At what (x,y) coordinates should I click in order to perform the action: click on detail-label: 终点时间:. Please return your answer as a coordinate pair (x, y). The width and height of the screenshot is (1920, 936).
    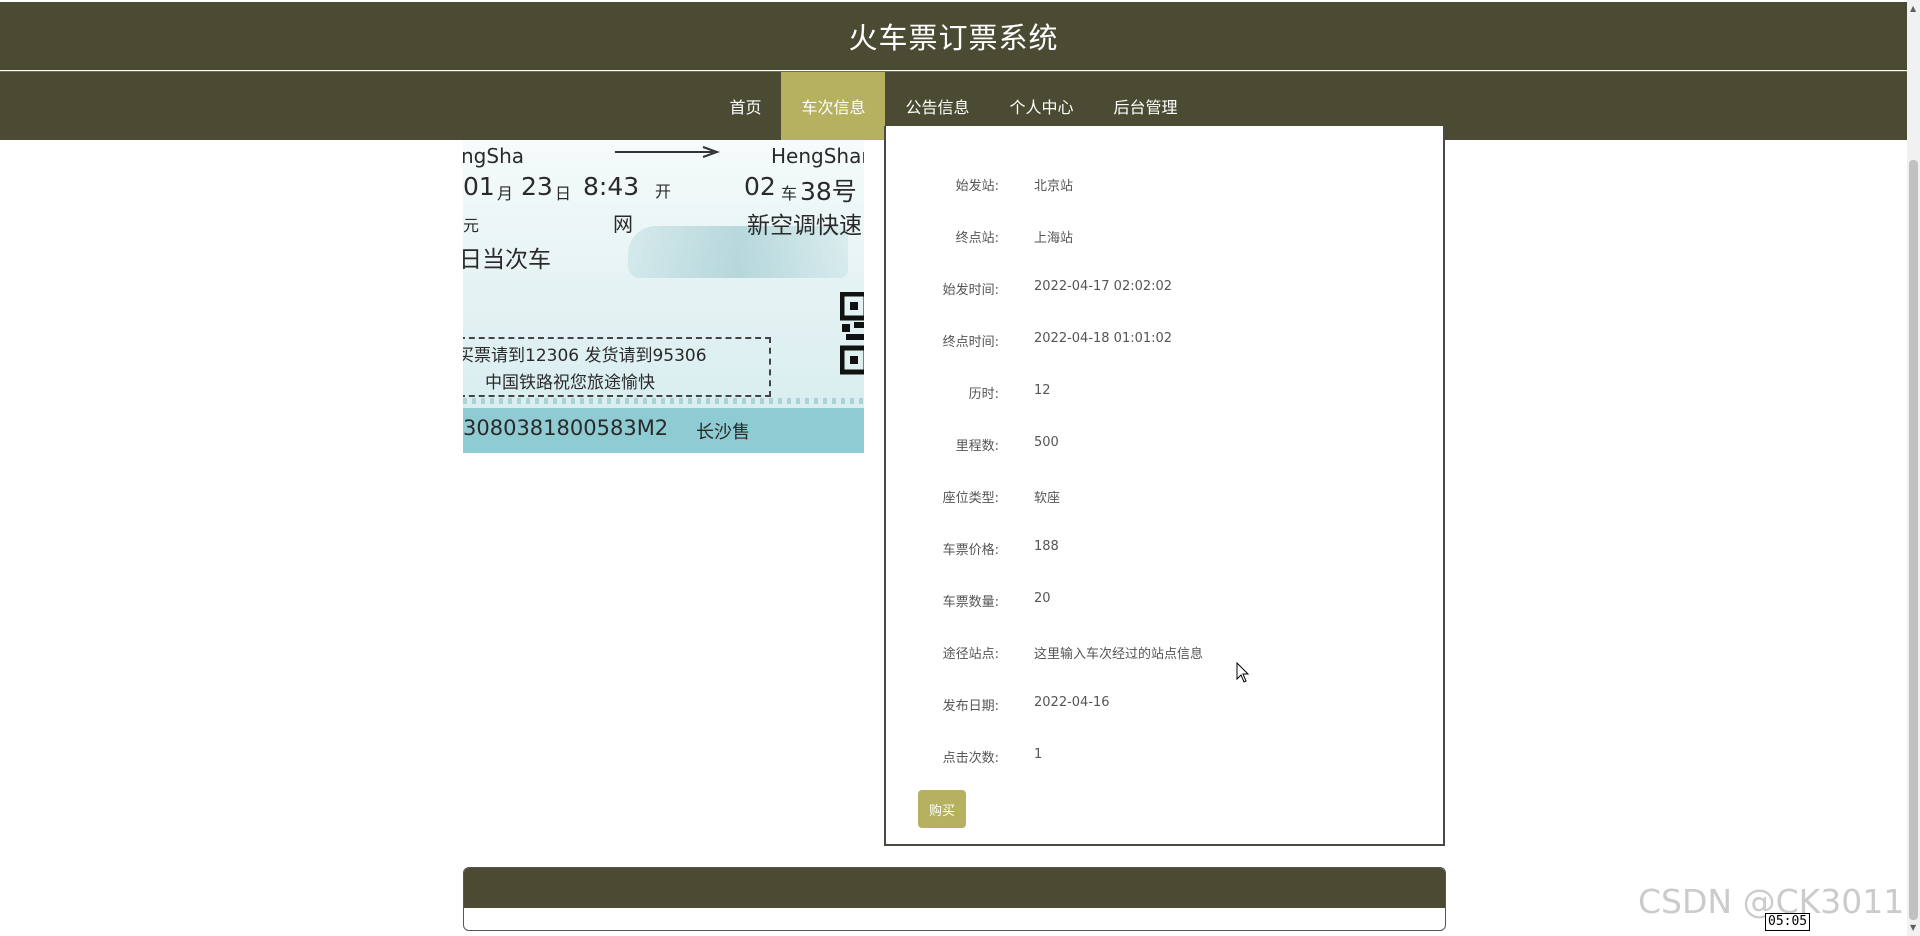
    Looking at the image, I should click on (970, 342).